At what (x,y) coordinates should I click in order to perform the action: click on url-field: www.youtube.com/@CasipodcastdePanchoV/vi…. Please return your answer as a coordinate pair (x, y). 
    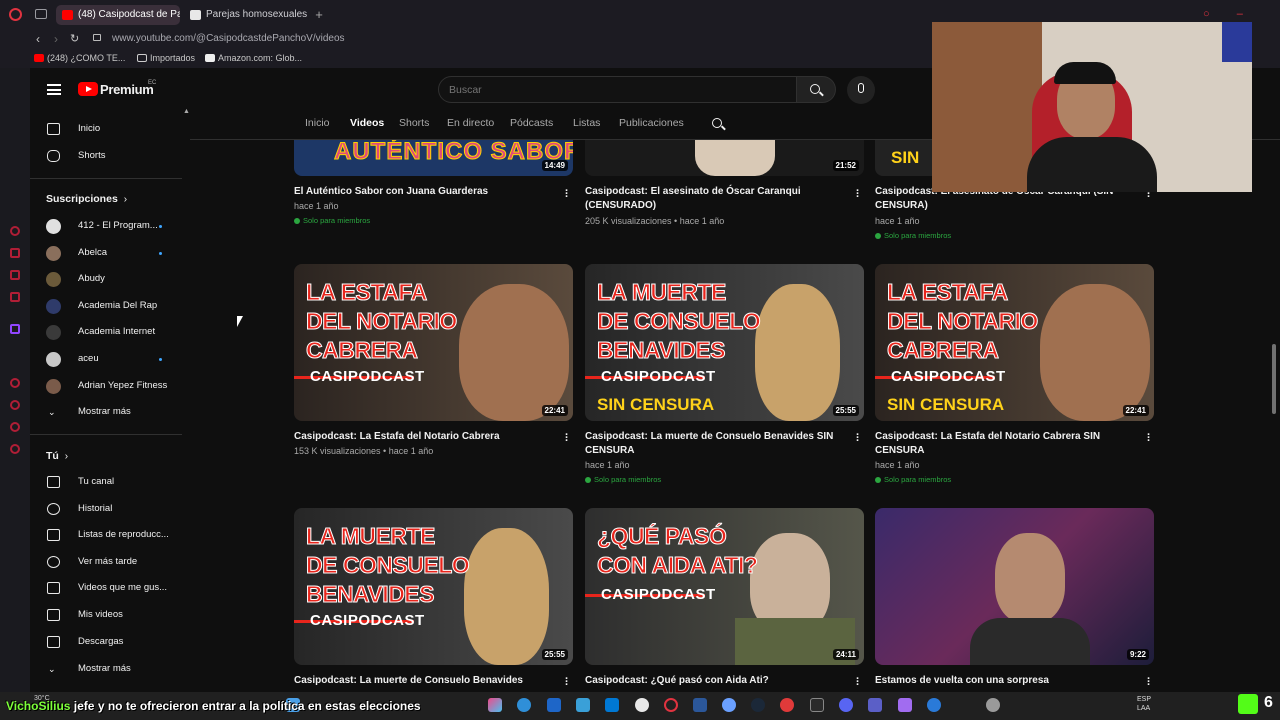
    Looking at the image, I should click on (228, 38).